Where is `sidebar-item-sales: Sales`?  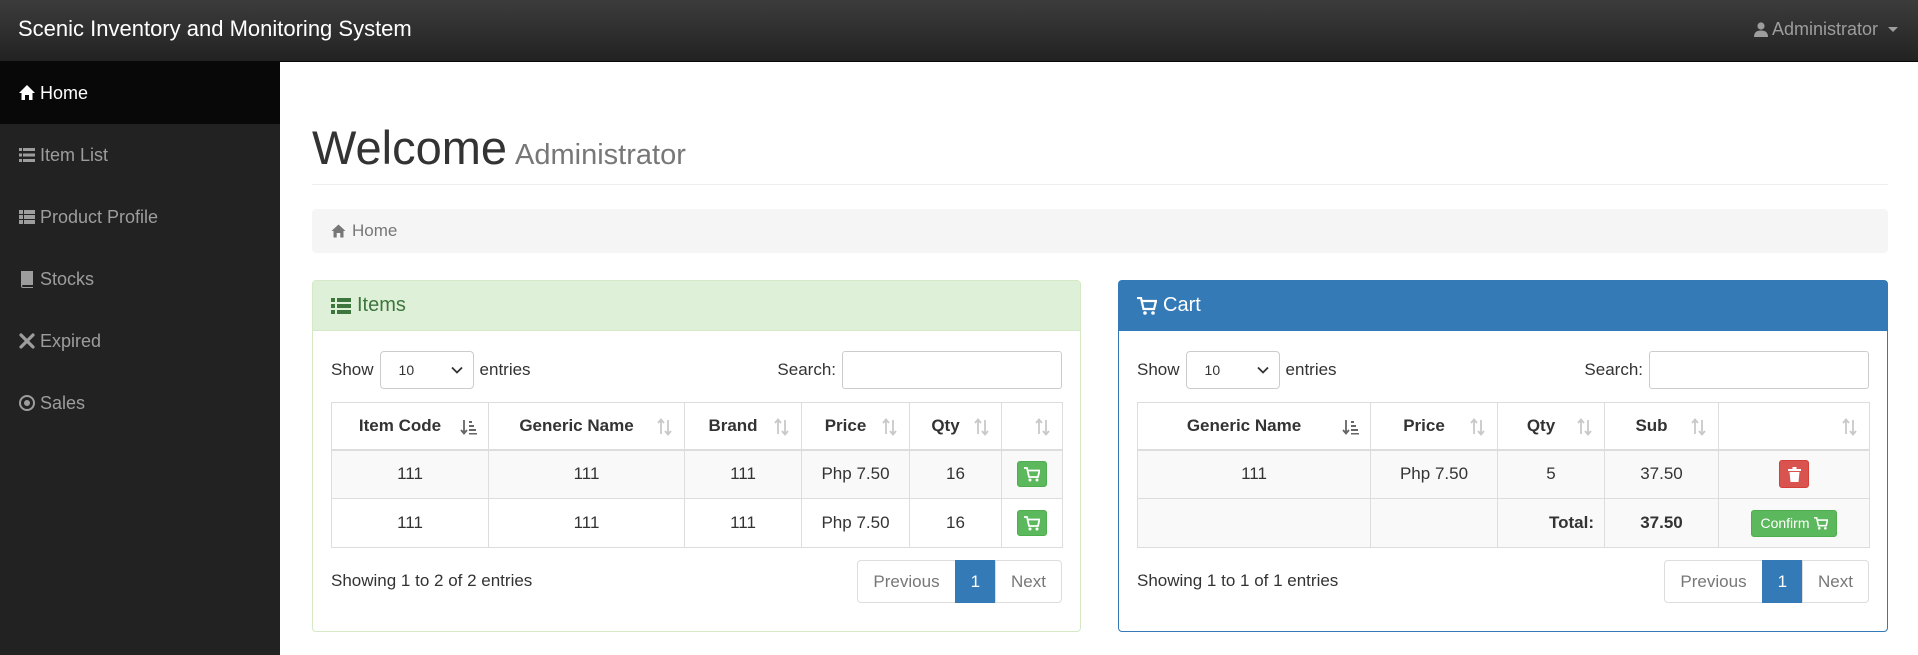
sidebar-item-sales: Sales is located at coordinates (140, 403).